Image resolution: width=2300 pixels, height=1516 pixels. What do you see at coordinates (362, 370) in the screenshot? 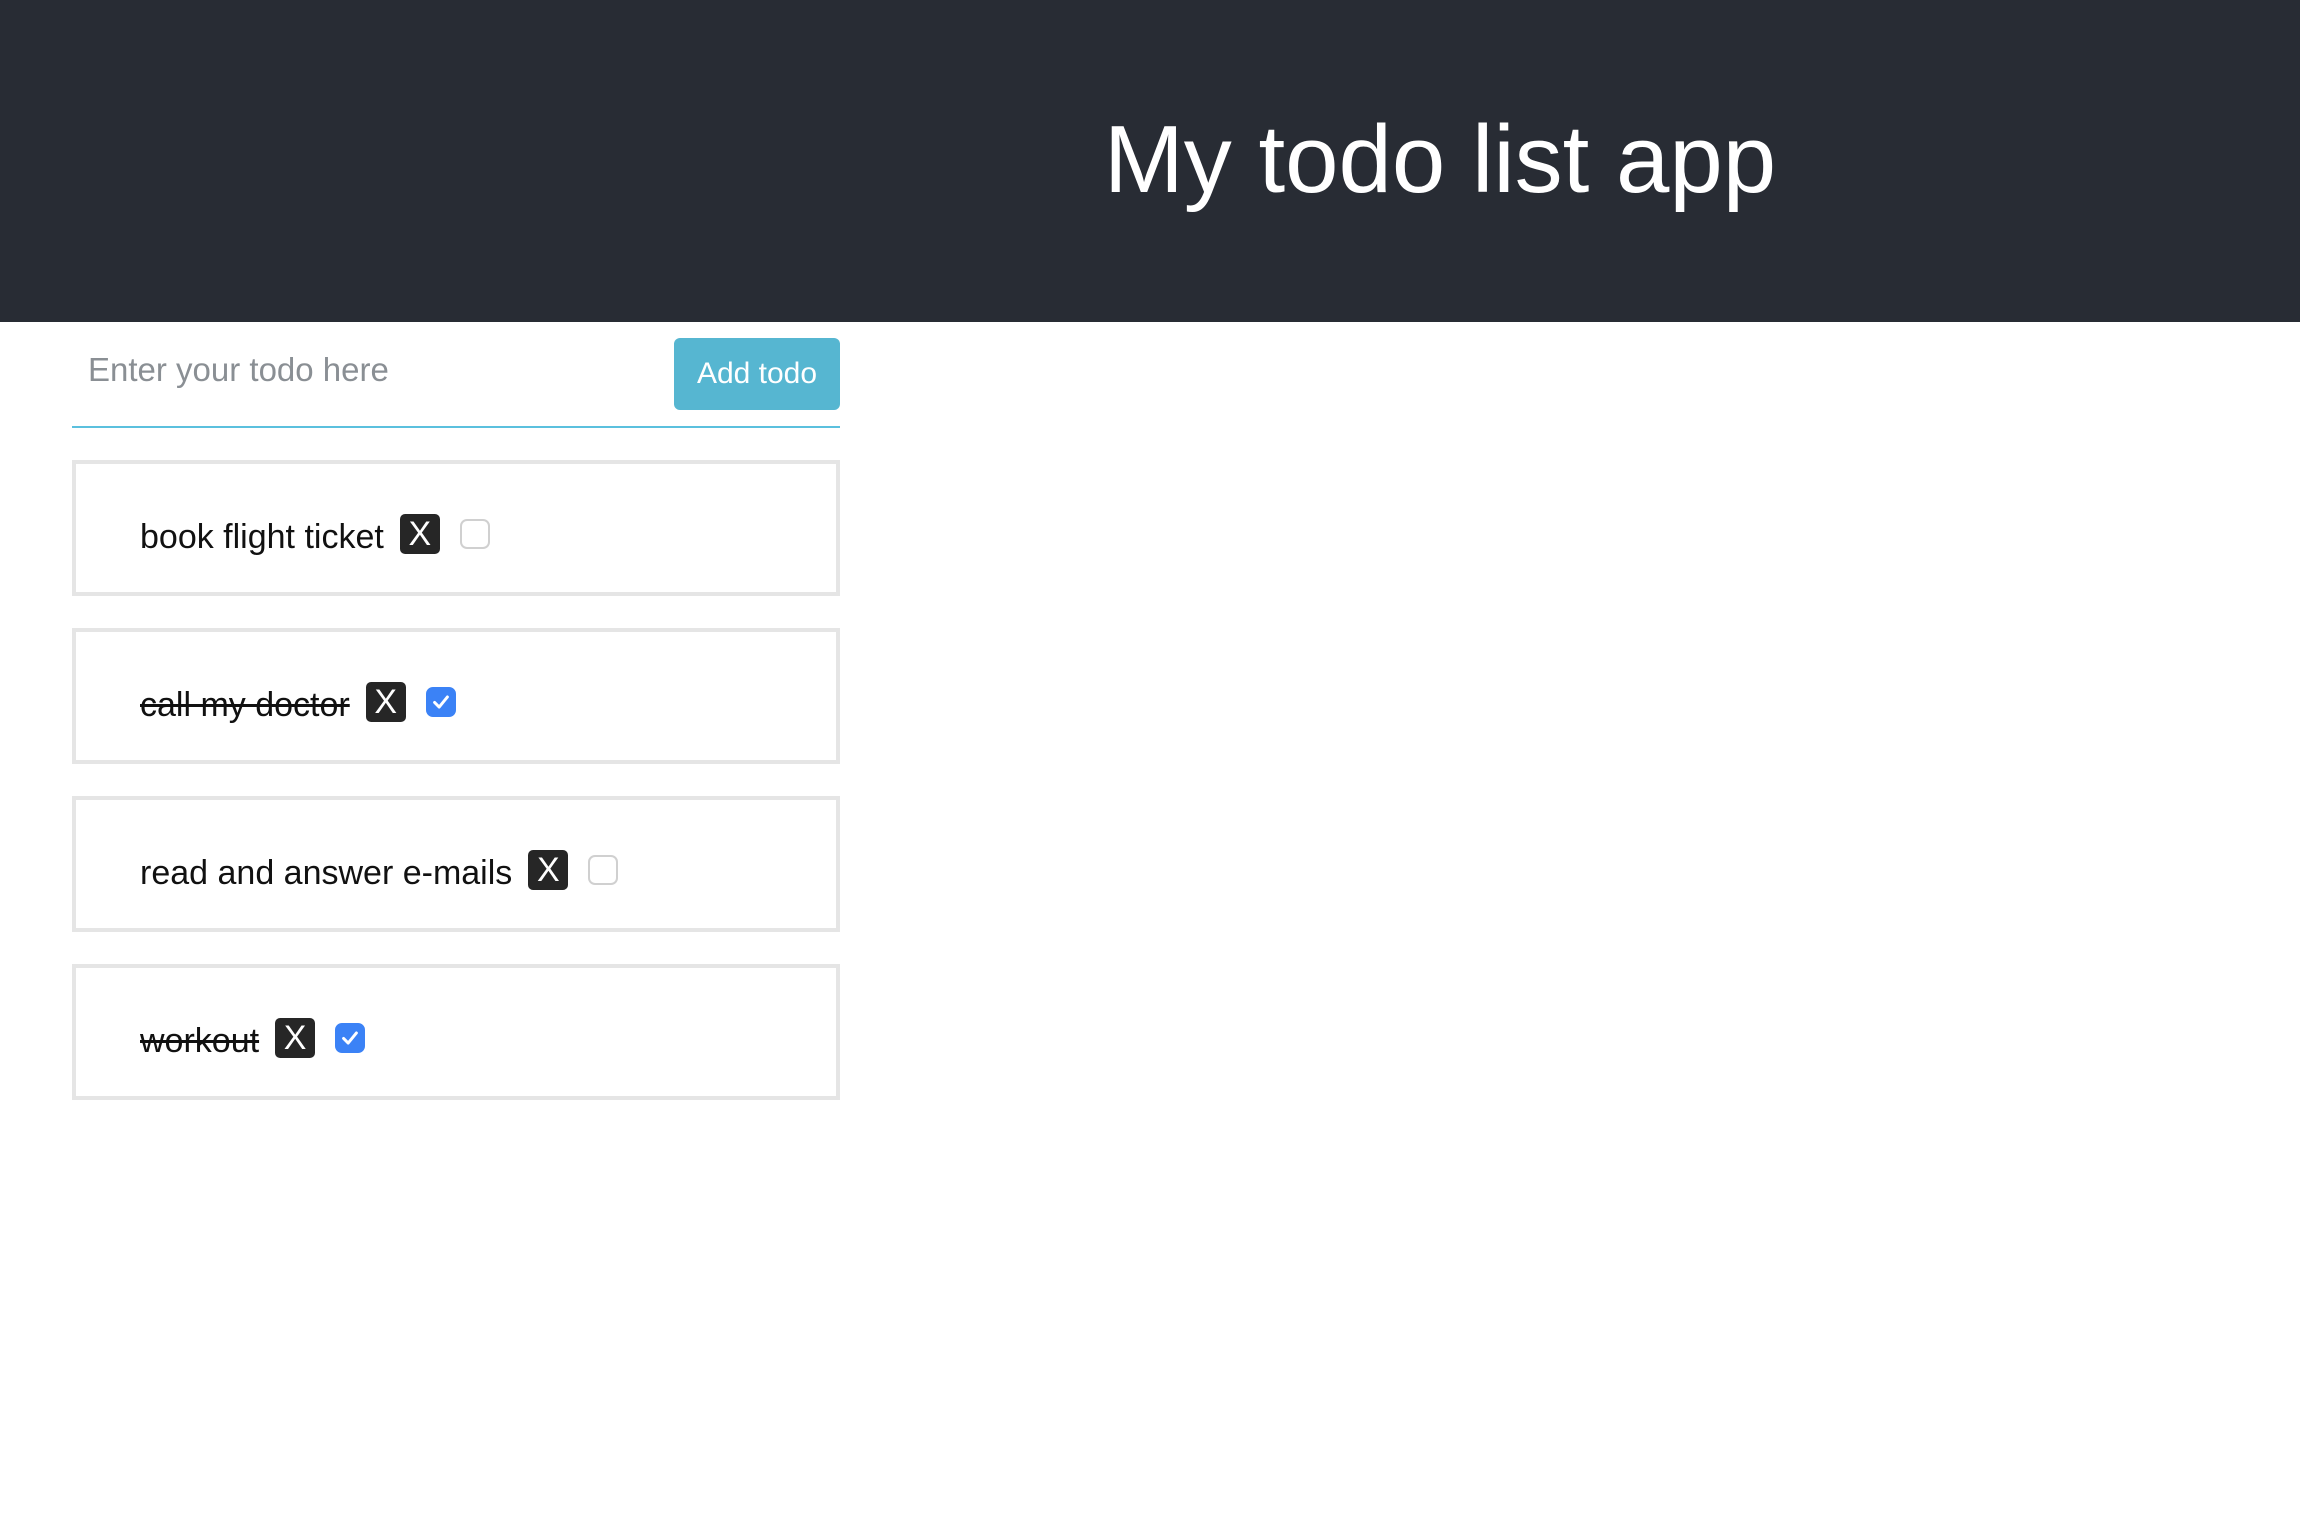
I see `todo-input` at bounding box center [362, 370].